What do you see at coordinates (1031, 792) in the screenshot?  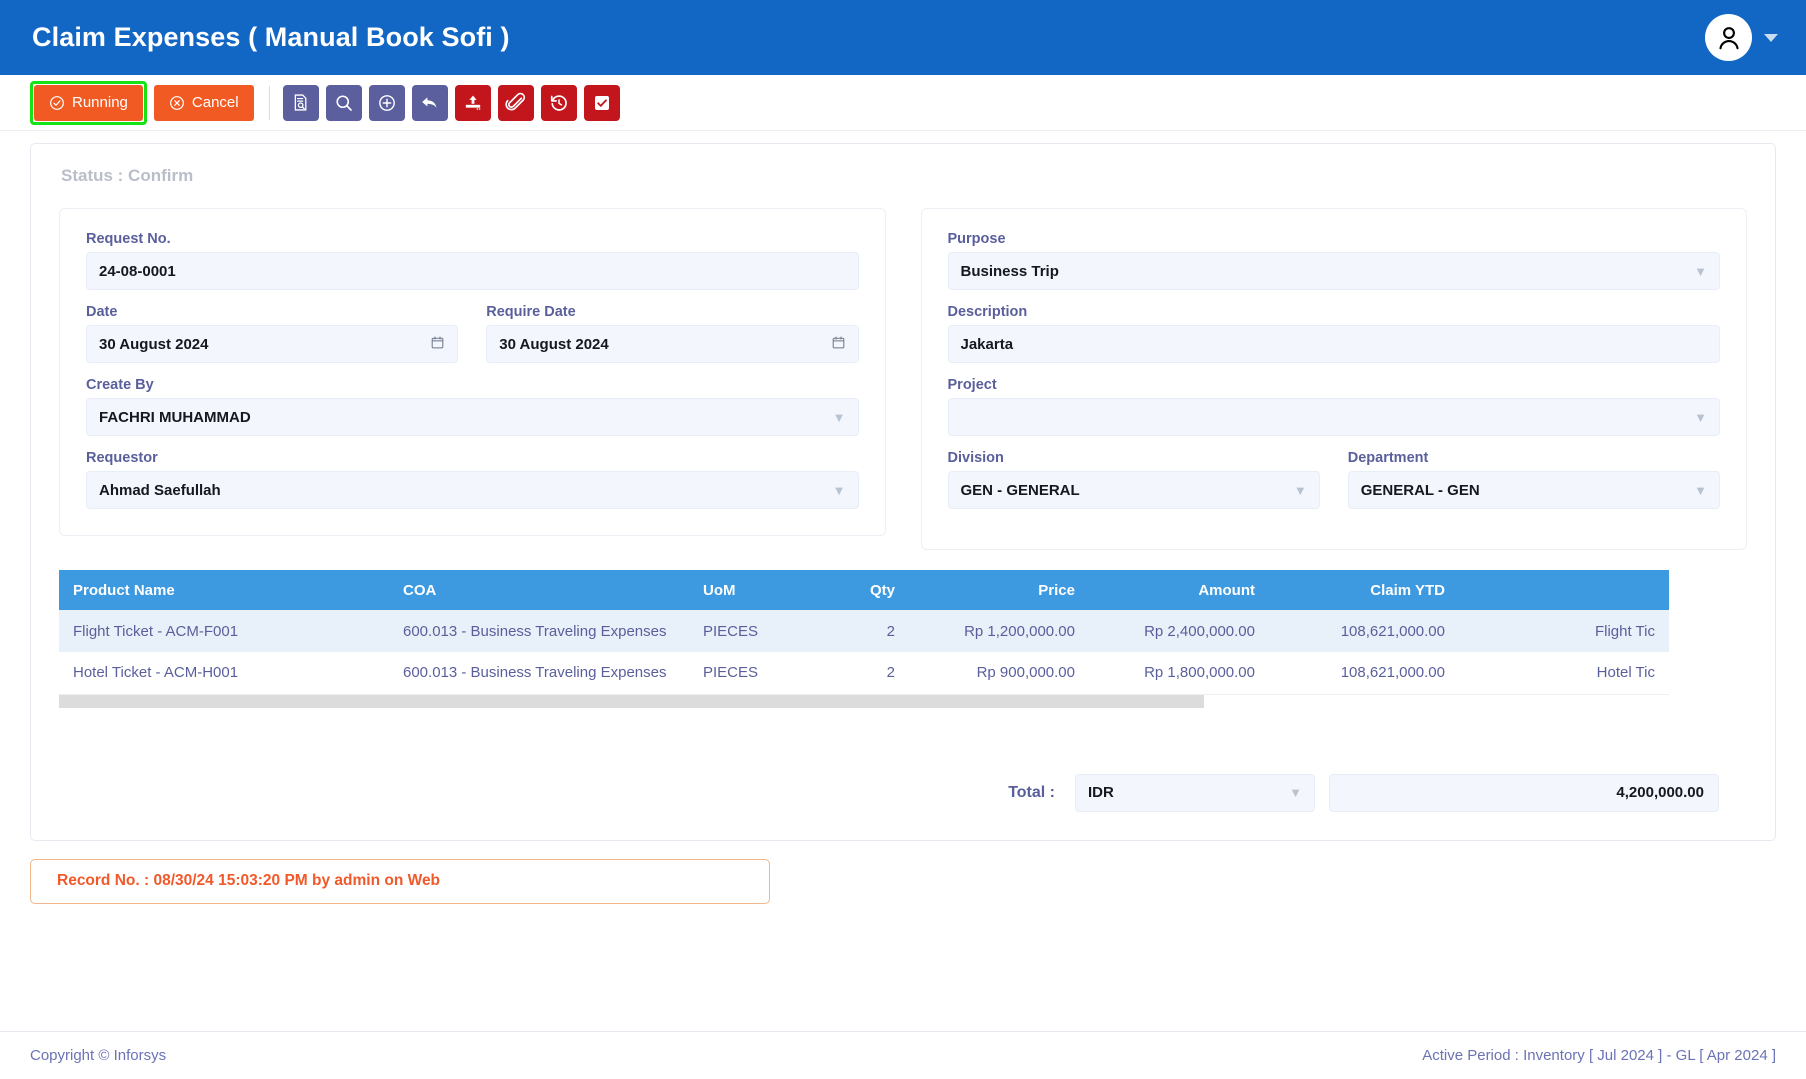 I see `total-label: Total :` at bounding box center [1031, 792].